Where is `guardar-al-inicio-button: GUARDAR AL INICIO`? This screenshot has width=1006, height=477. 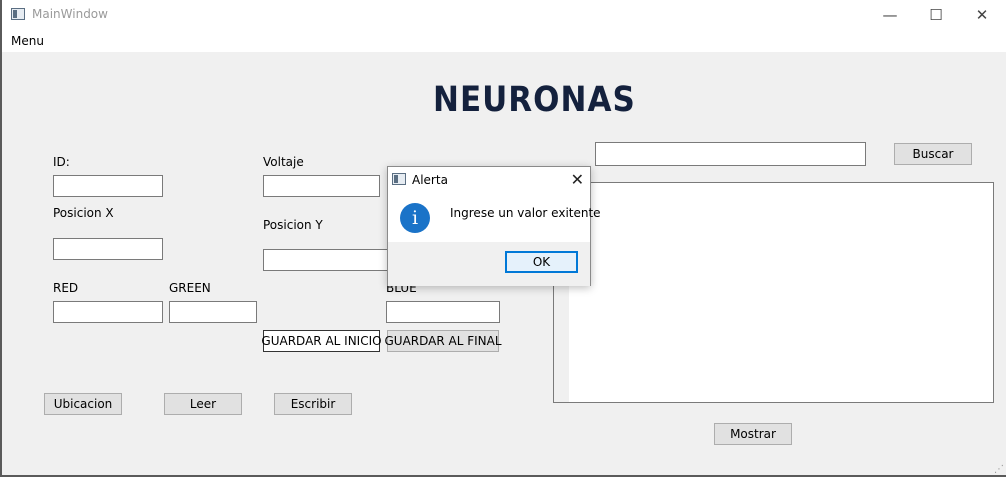
guardar-al-inicio-button: GUARDAR AL INICIO is located at coordinates (321, 341).